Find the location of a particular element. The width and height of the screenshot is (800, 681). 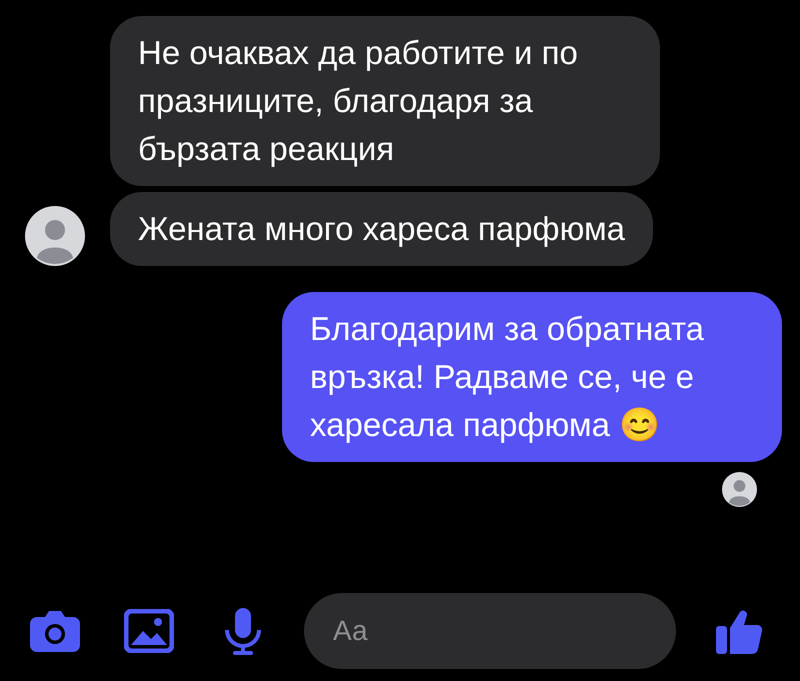

message-input: Аа is located at coordinates (490, 631).